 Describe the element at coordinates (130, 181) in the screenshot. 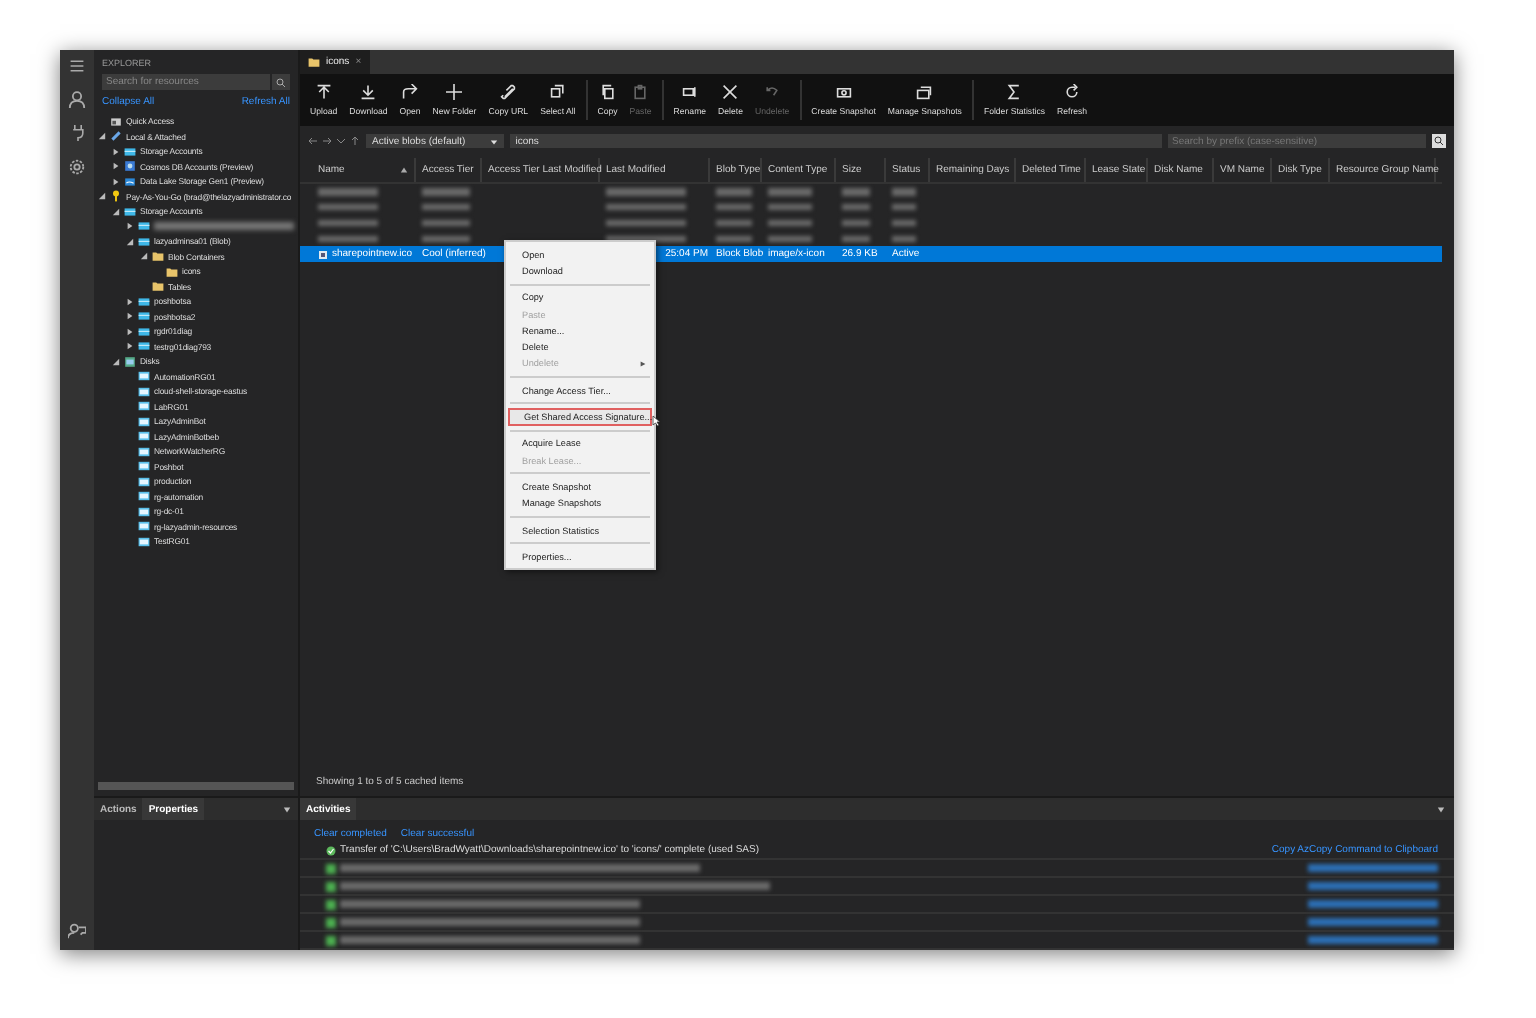

I see `lake-icon` at that location.